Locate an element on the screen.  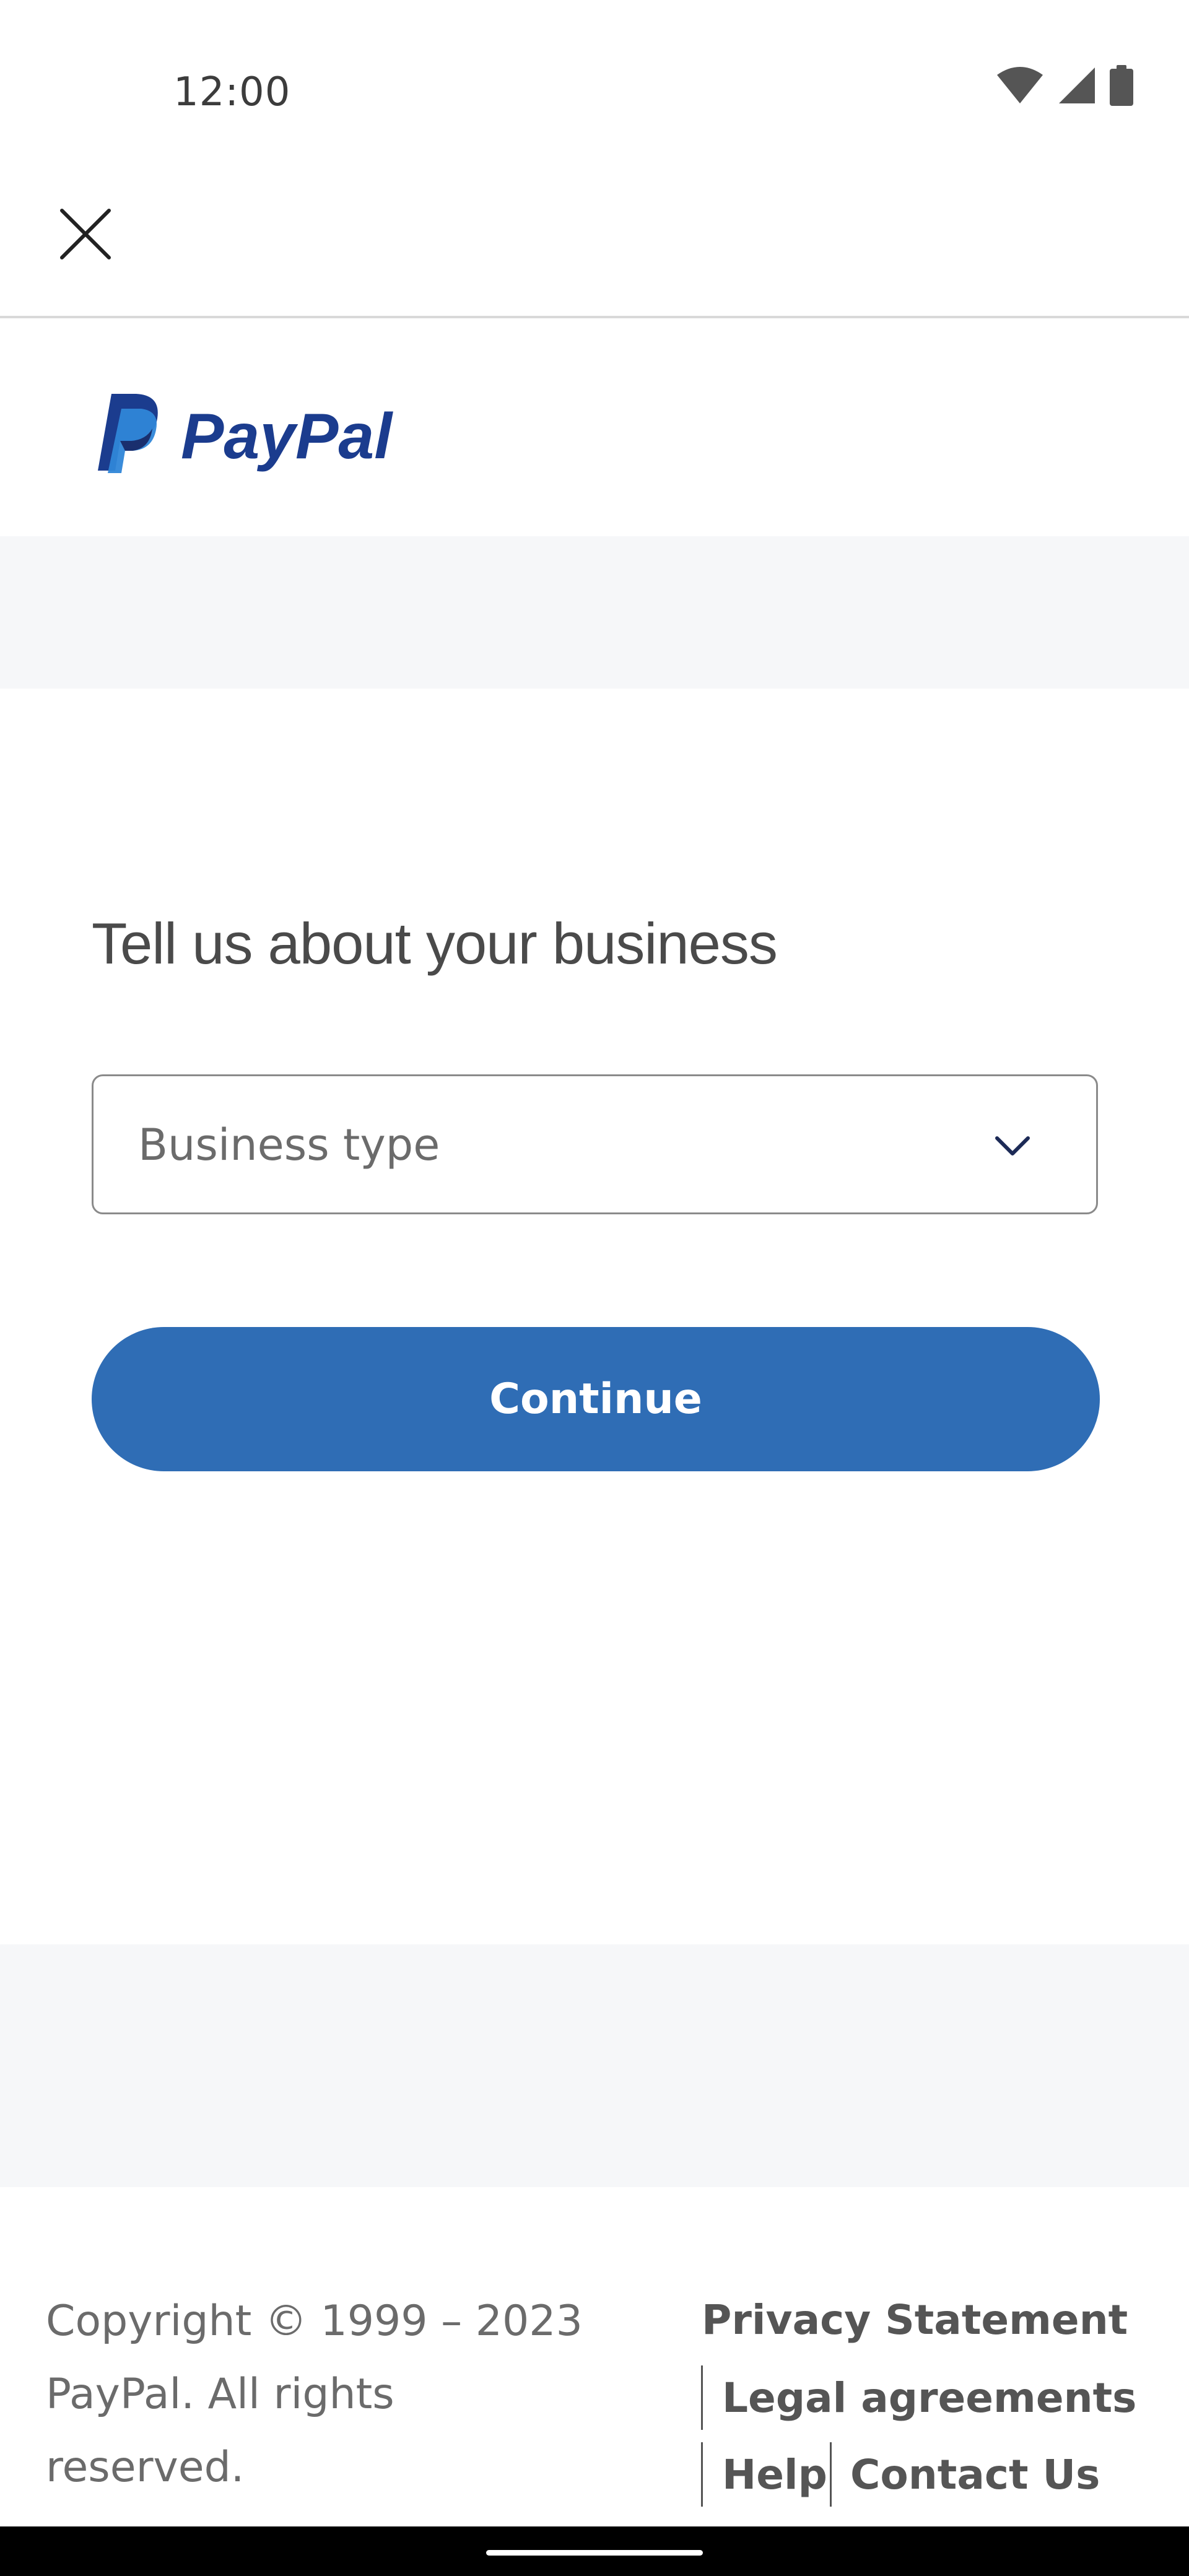
logo-wordmark: PayPal is located at coordinates (287, 436).